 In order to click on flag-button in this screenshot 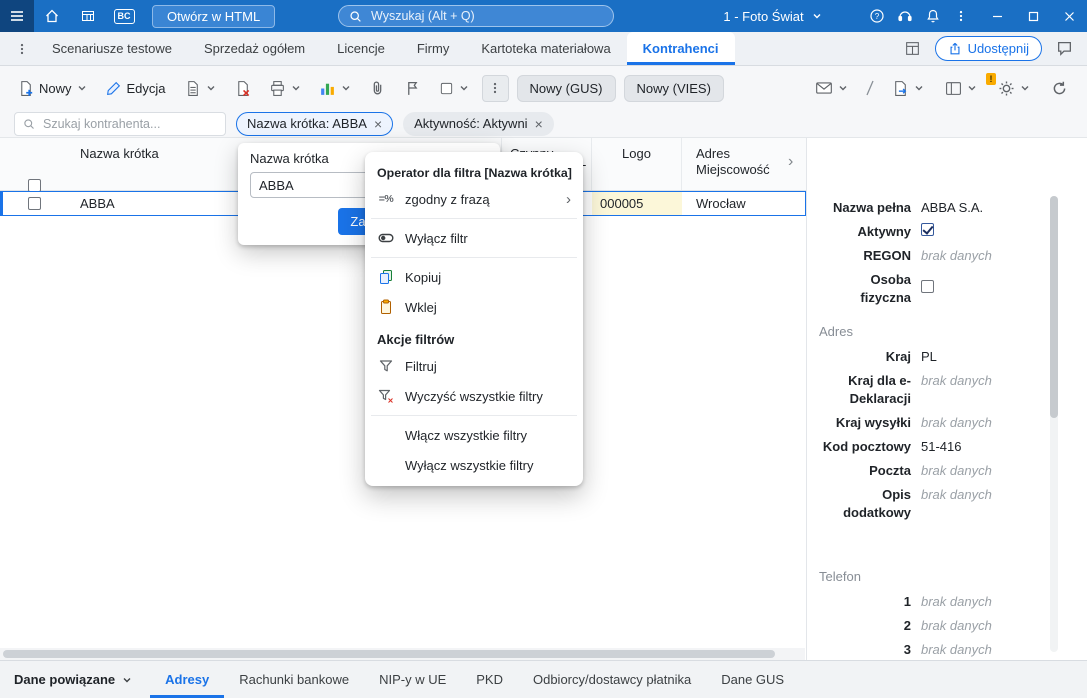, I will do `click(412, 88)`.